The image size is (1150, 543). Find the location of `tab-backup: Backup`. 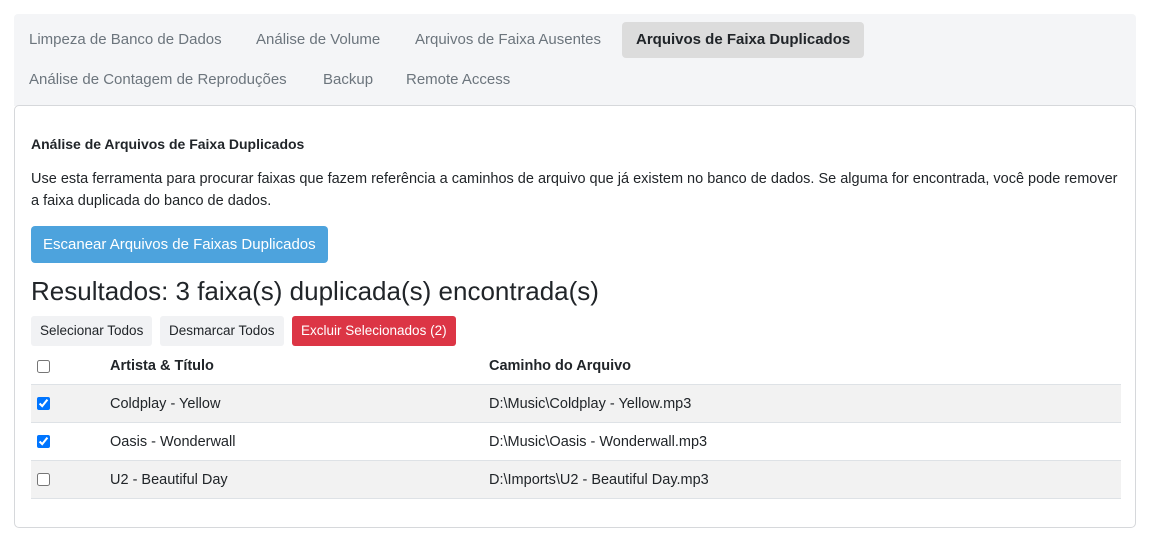

tab-backup: Backup is located at coordinates (348, 80).